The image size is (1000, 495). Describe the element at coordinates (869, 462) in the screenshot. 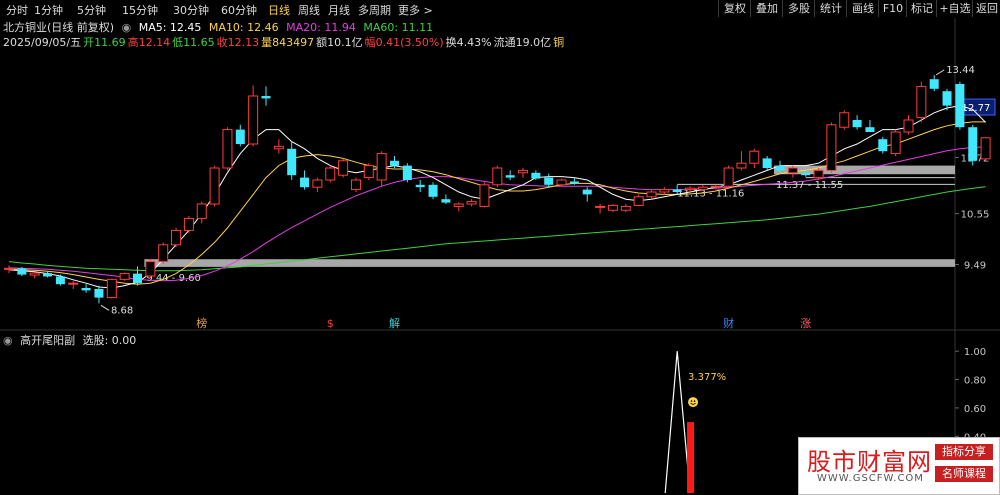

I see `watermark-cn: 股市财富网` at that location.